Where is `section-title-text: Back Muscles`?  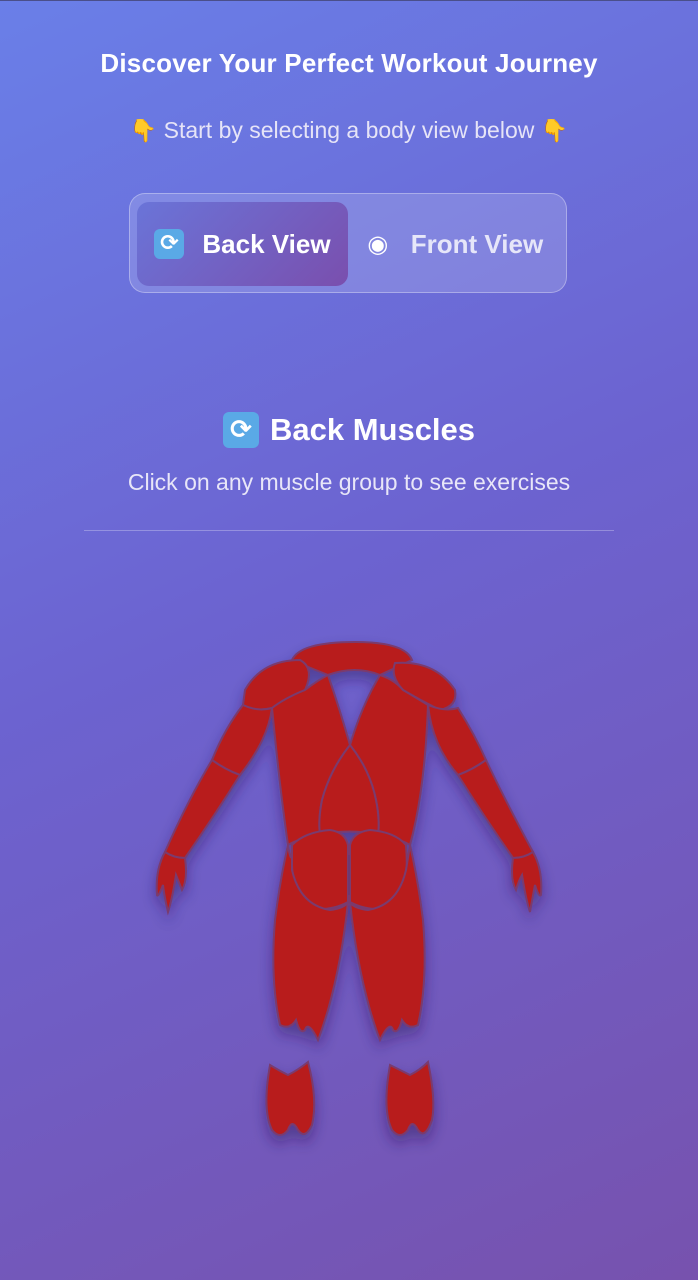 section-title-text: Back Muscles is located at coordinates (372, 429).